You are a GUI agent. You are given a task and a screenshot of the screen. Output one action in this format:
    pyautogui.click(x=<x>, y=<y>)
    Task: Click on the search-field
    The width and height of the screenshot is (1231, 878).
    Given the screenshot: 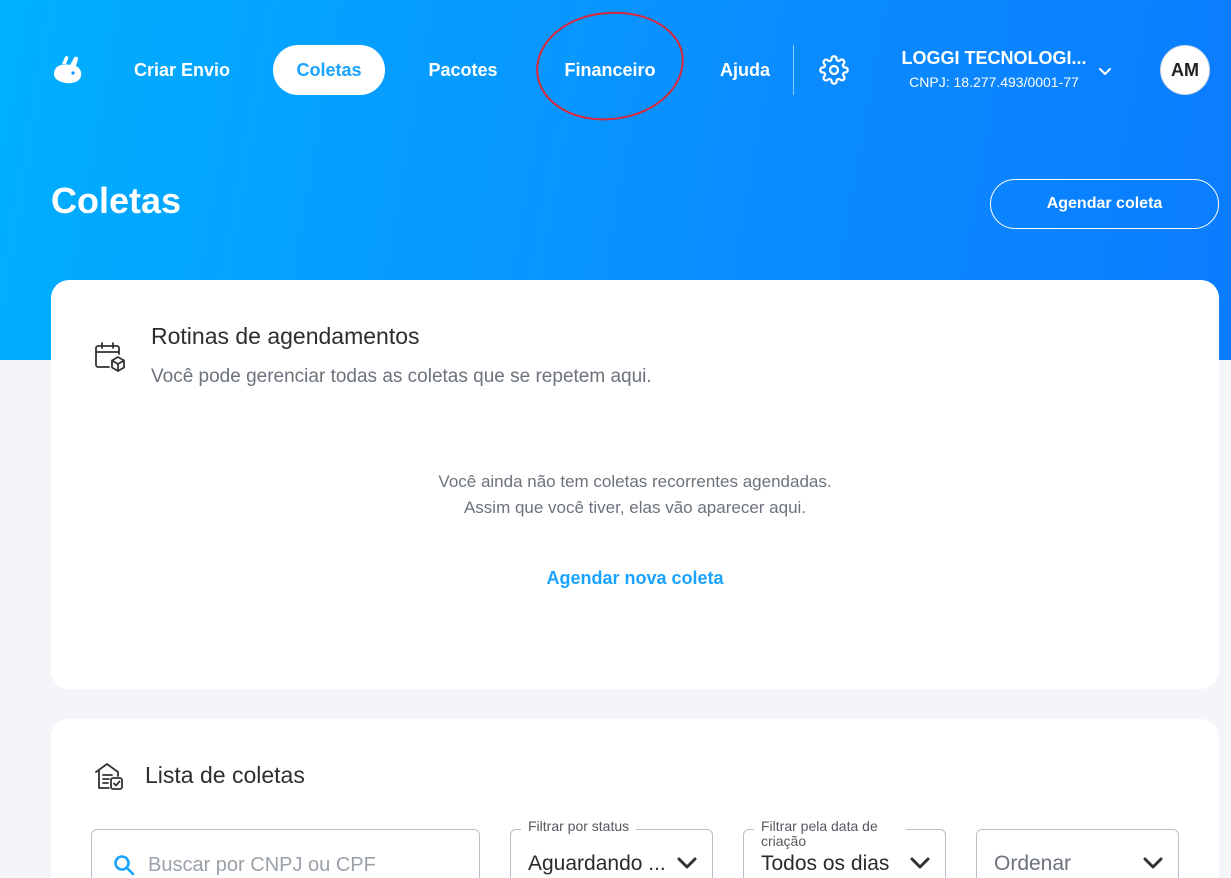 What is the action you would take?
    pyautogui.click(x=285, y=853)
    